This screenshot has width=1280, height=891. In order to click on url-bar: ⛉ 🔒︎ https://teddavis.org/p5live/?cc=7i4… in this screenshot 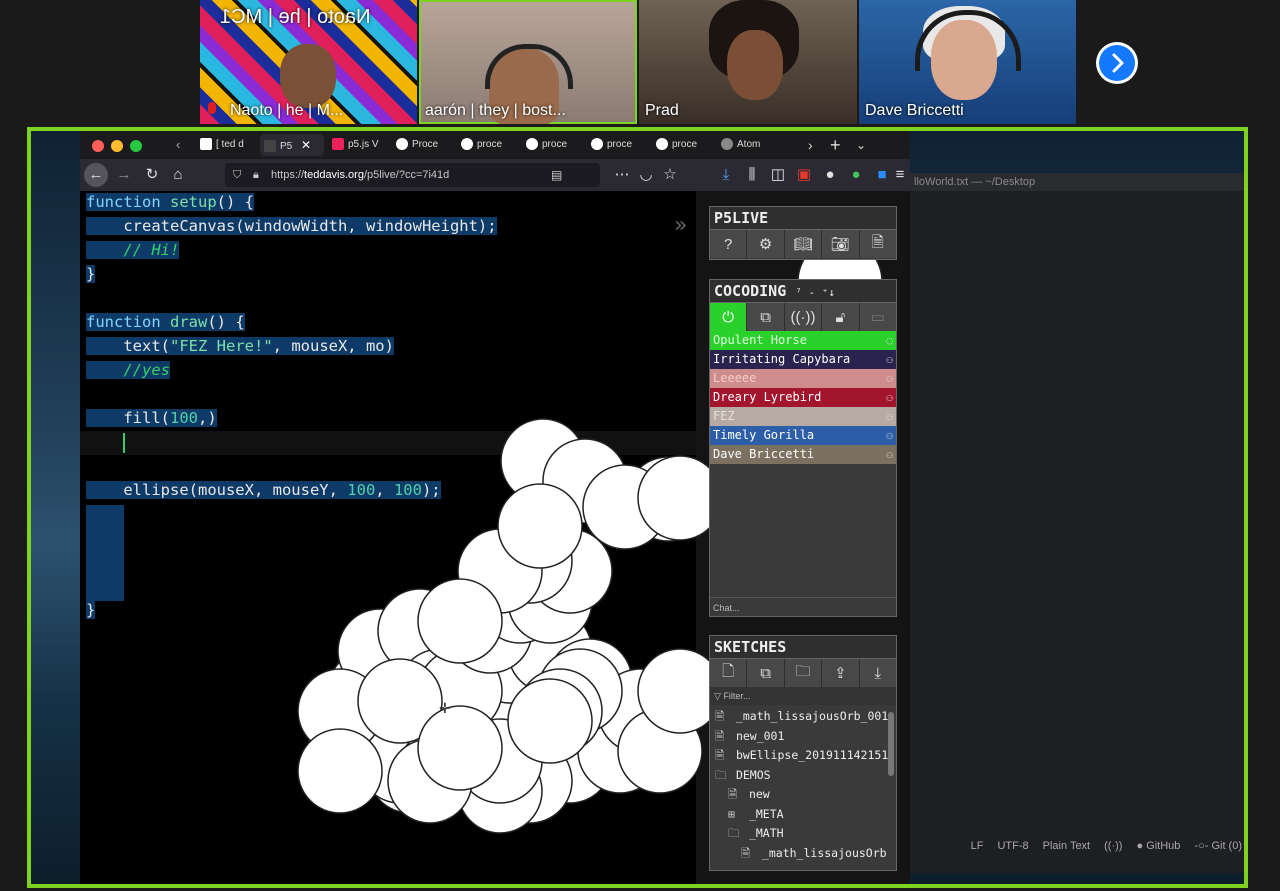, I will do `click(412, 175)`.